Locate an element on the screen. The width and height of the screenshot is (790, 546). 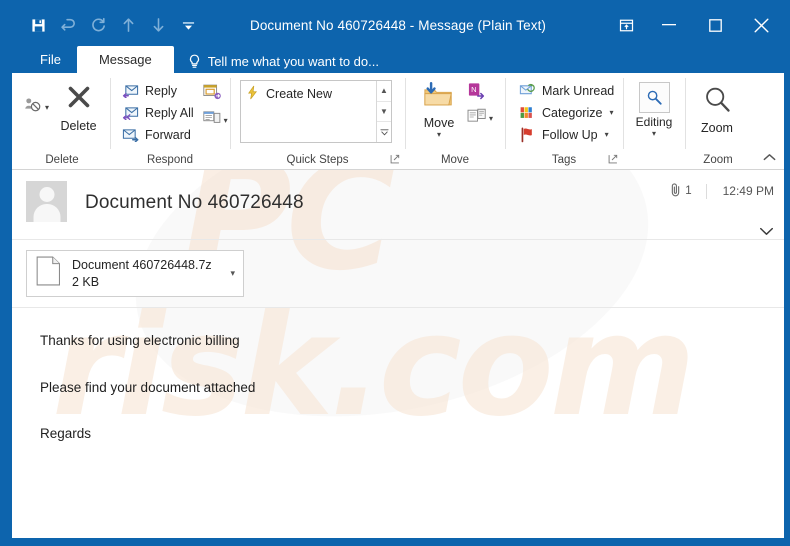
ribbon-group-move: Move ▾ N ▾ Move is located at coordinates (455, 121).